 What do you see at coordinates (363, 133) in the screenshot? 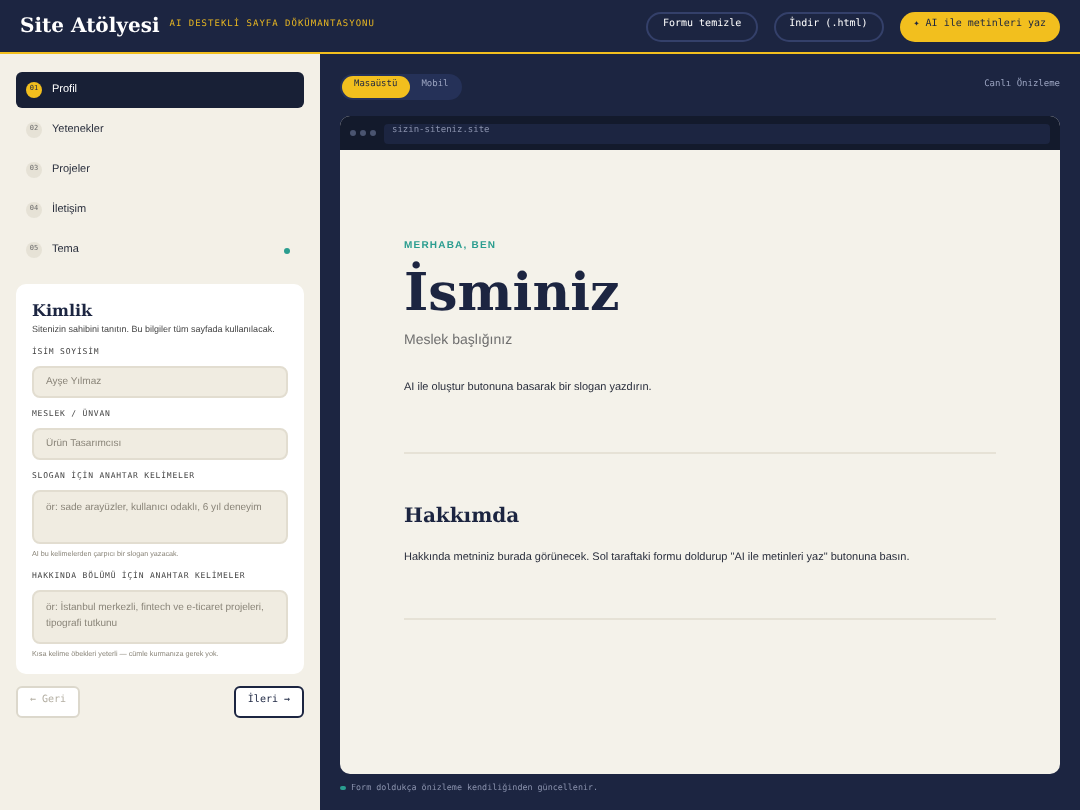
I see `window-dots-icon` at bounding box center [363, 133].